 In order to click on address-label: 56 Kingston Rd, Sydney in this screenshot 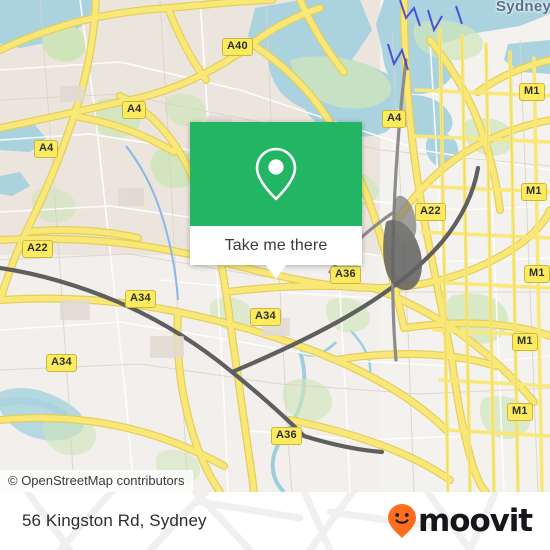, I will do `click(114, 520)`.